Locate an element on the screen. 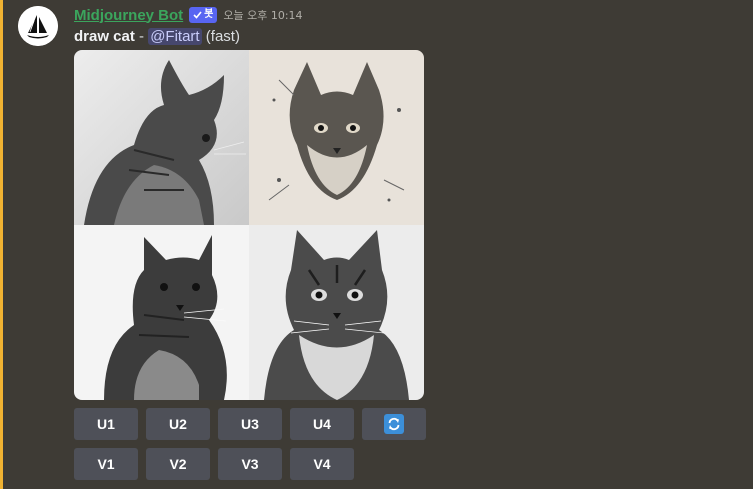  upscale-button-1: U1 is located at coordinates (106, 424).